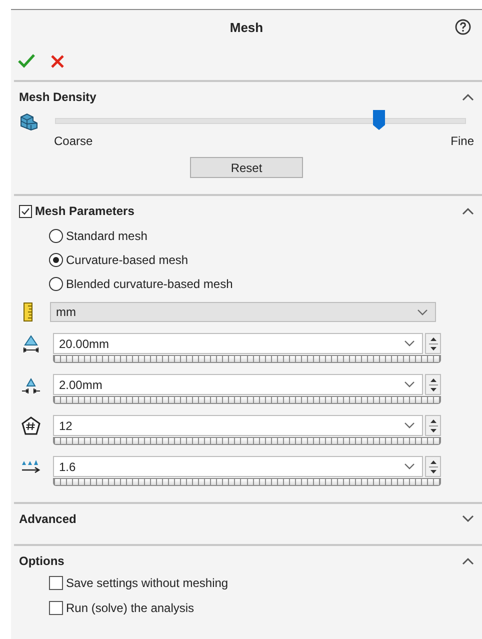  What do you see at coordinates (130, 607) in the screenshot?
I see `checkbox-label: Run (solve) the analysis` at bounding box center [130, 607].